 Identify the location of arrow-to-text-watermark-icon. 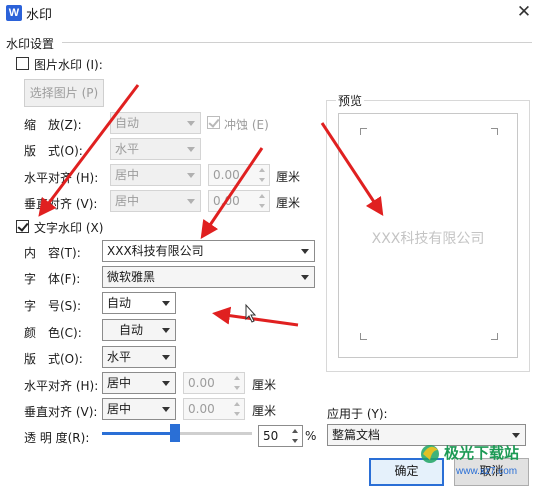
(89, 150).